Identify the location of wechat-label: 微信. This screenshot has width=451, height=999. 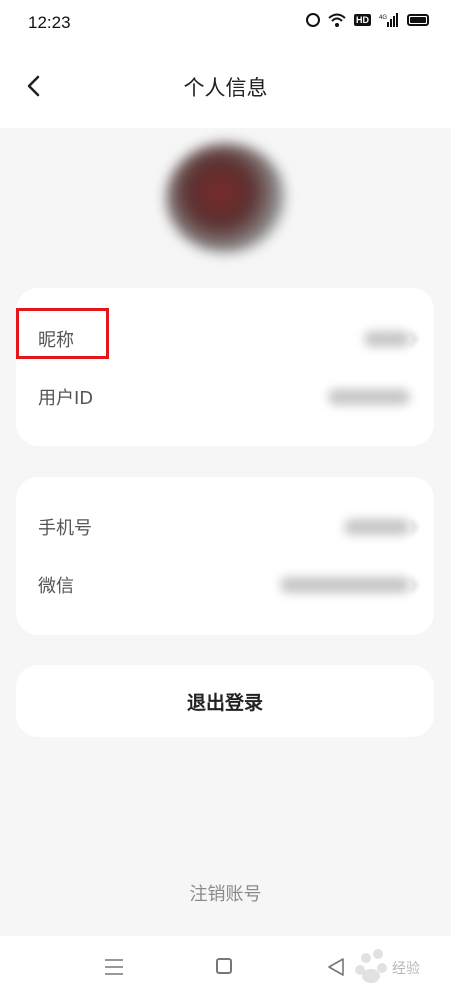
(56, 586).